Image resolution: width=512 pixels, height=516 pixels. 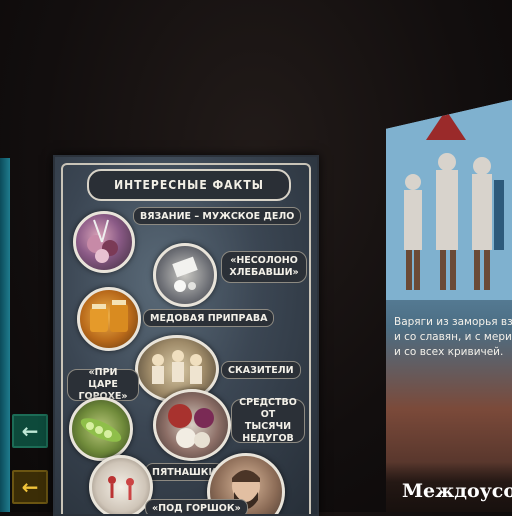 What do you see at coordinates (109, 319) in the screenshot?
I see `honey-jars-image` at bounding box center [109, 319].